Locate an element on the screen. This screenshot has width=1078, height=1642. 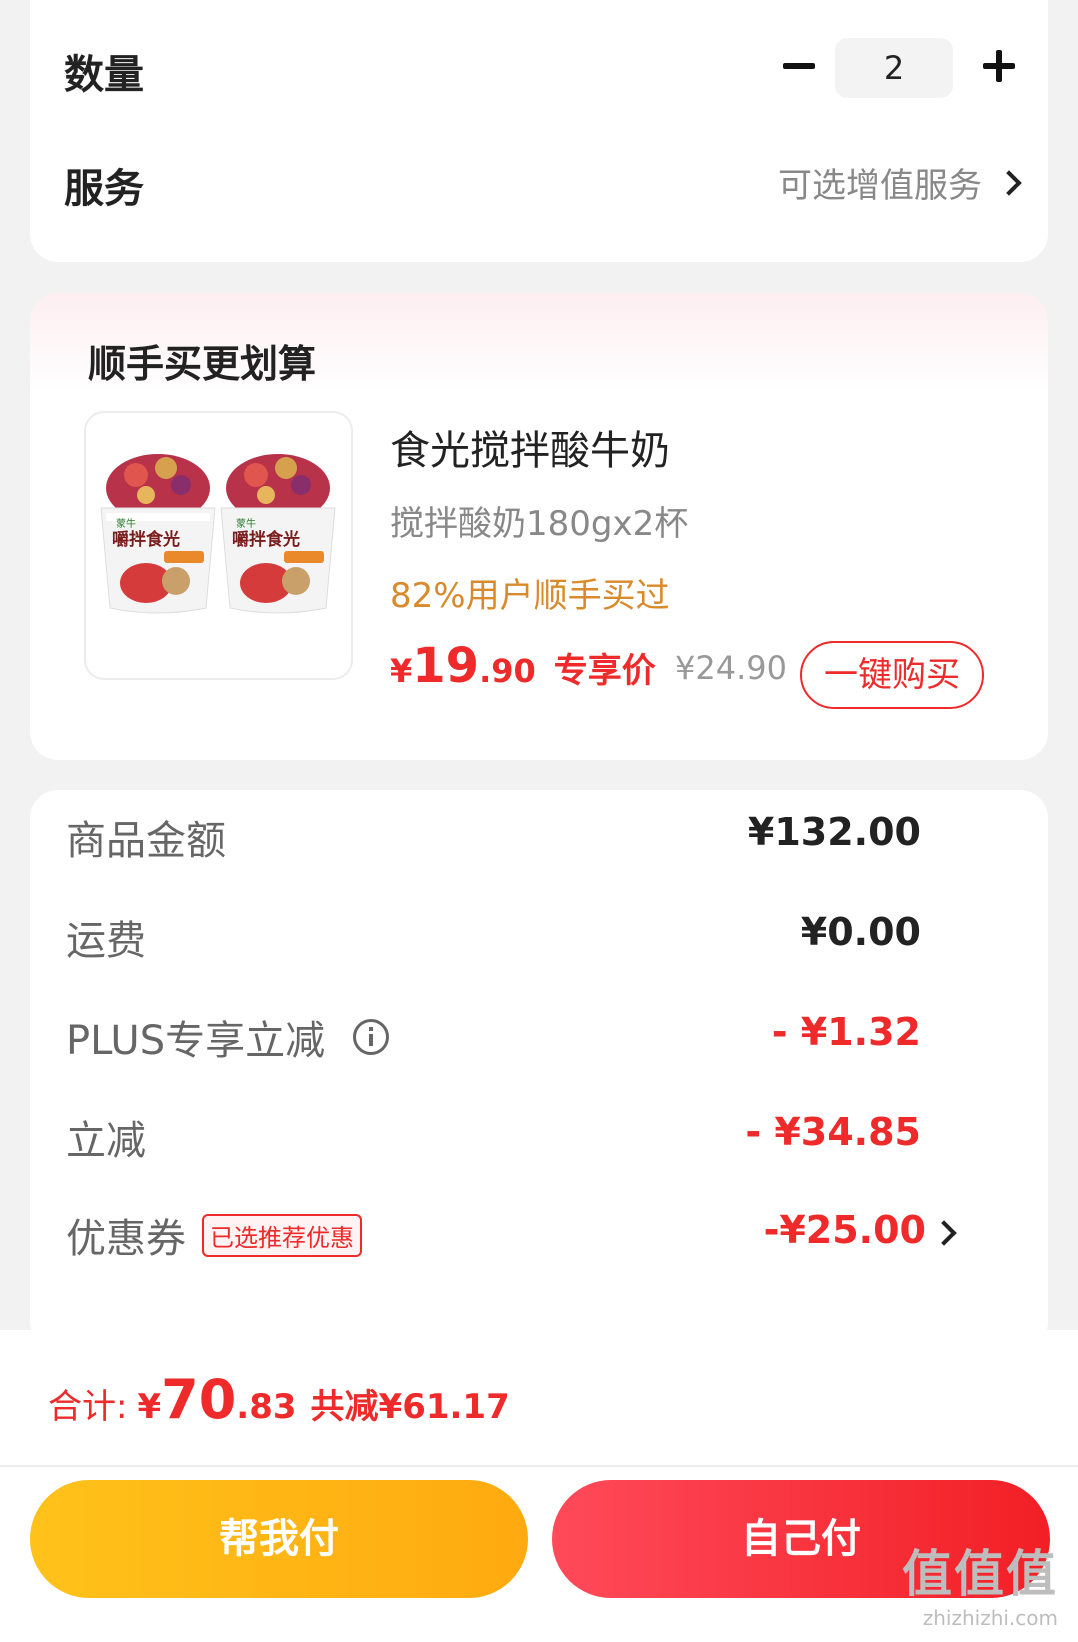
detail-value: - ¥1.32 is located at coordinates (846, 1032).